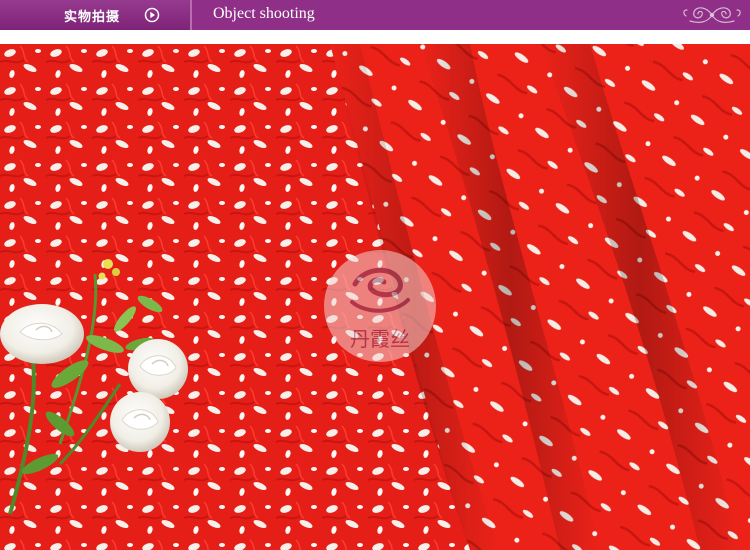 The image size is (750, 550). Describe the element at coordinates (264, 13) in the screenshot. I see `section-title-english: Object shooting` at that location.